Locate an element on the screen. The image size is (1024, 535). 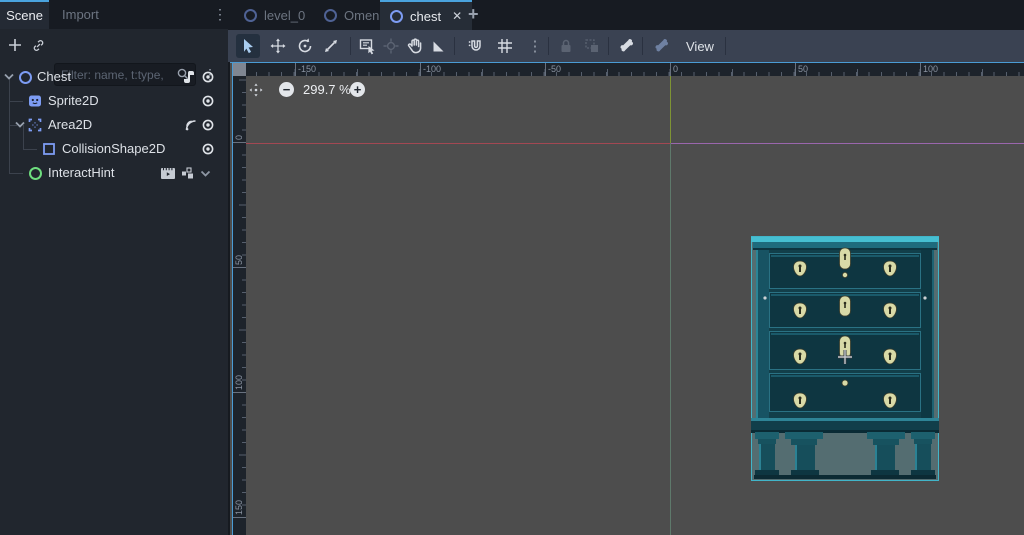
smart-snap-button is located at coordinates (476, 46).